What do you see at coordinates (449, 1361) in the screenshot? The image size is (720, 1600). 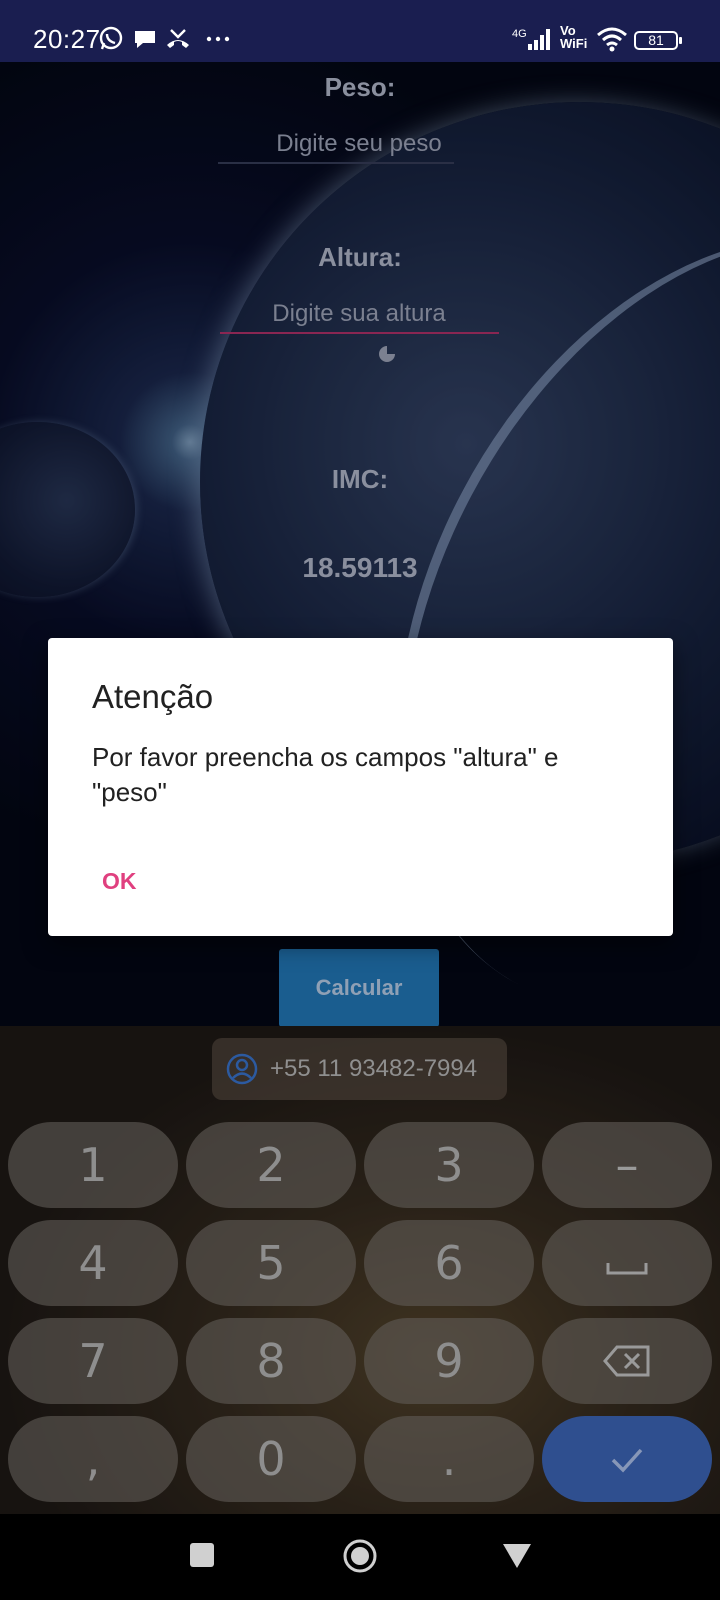 I see `key-9: 9` at bounding box center [449, 1361].